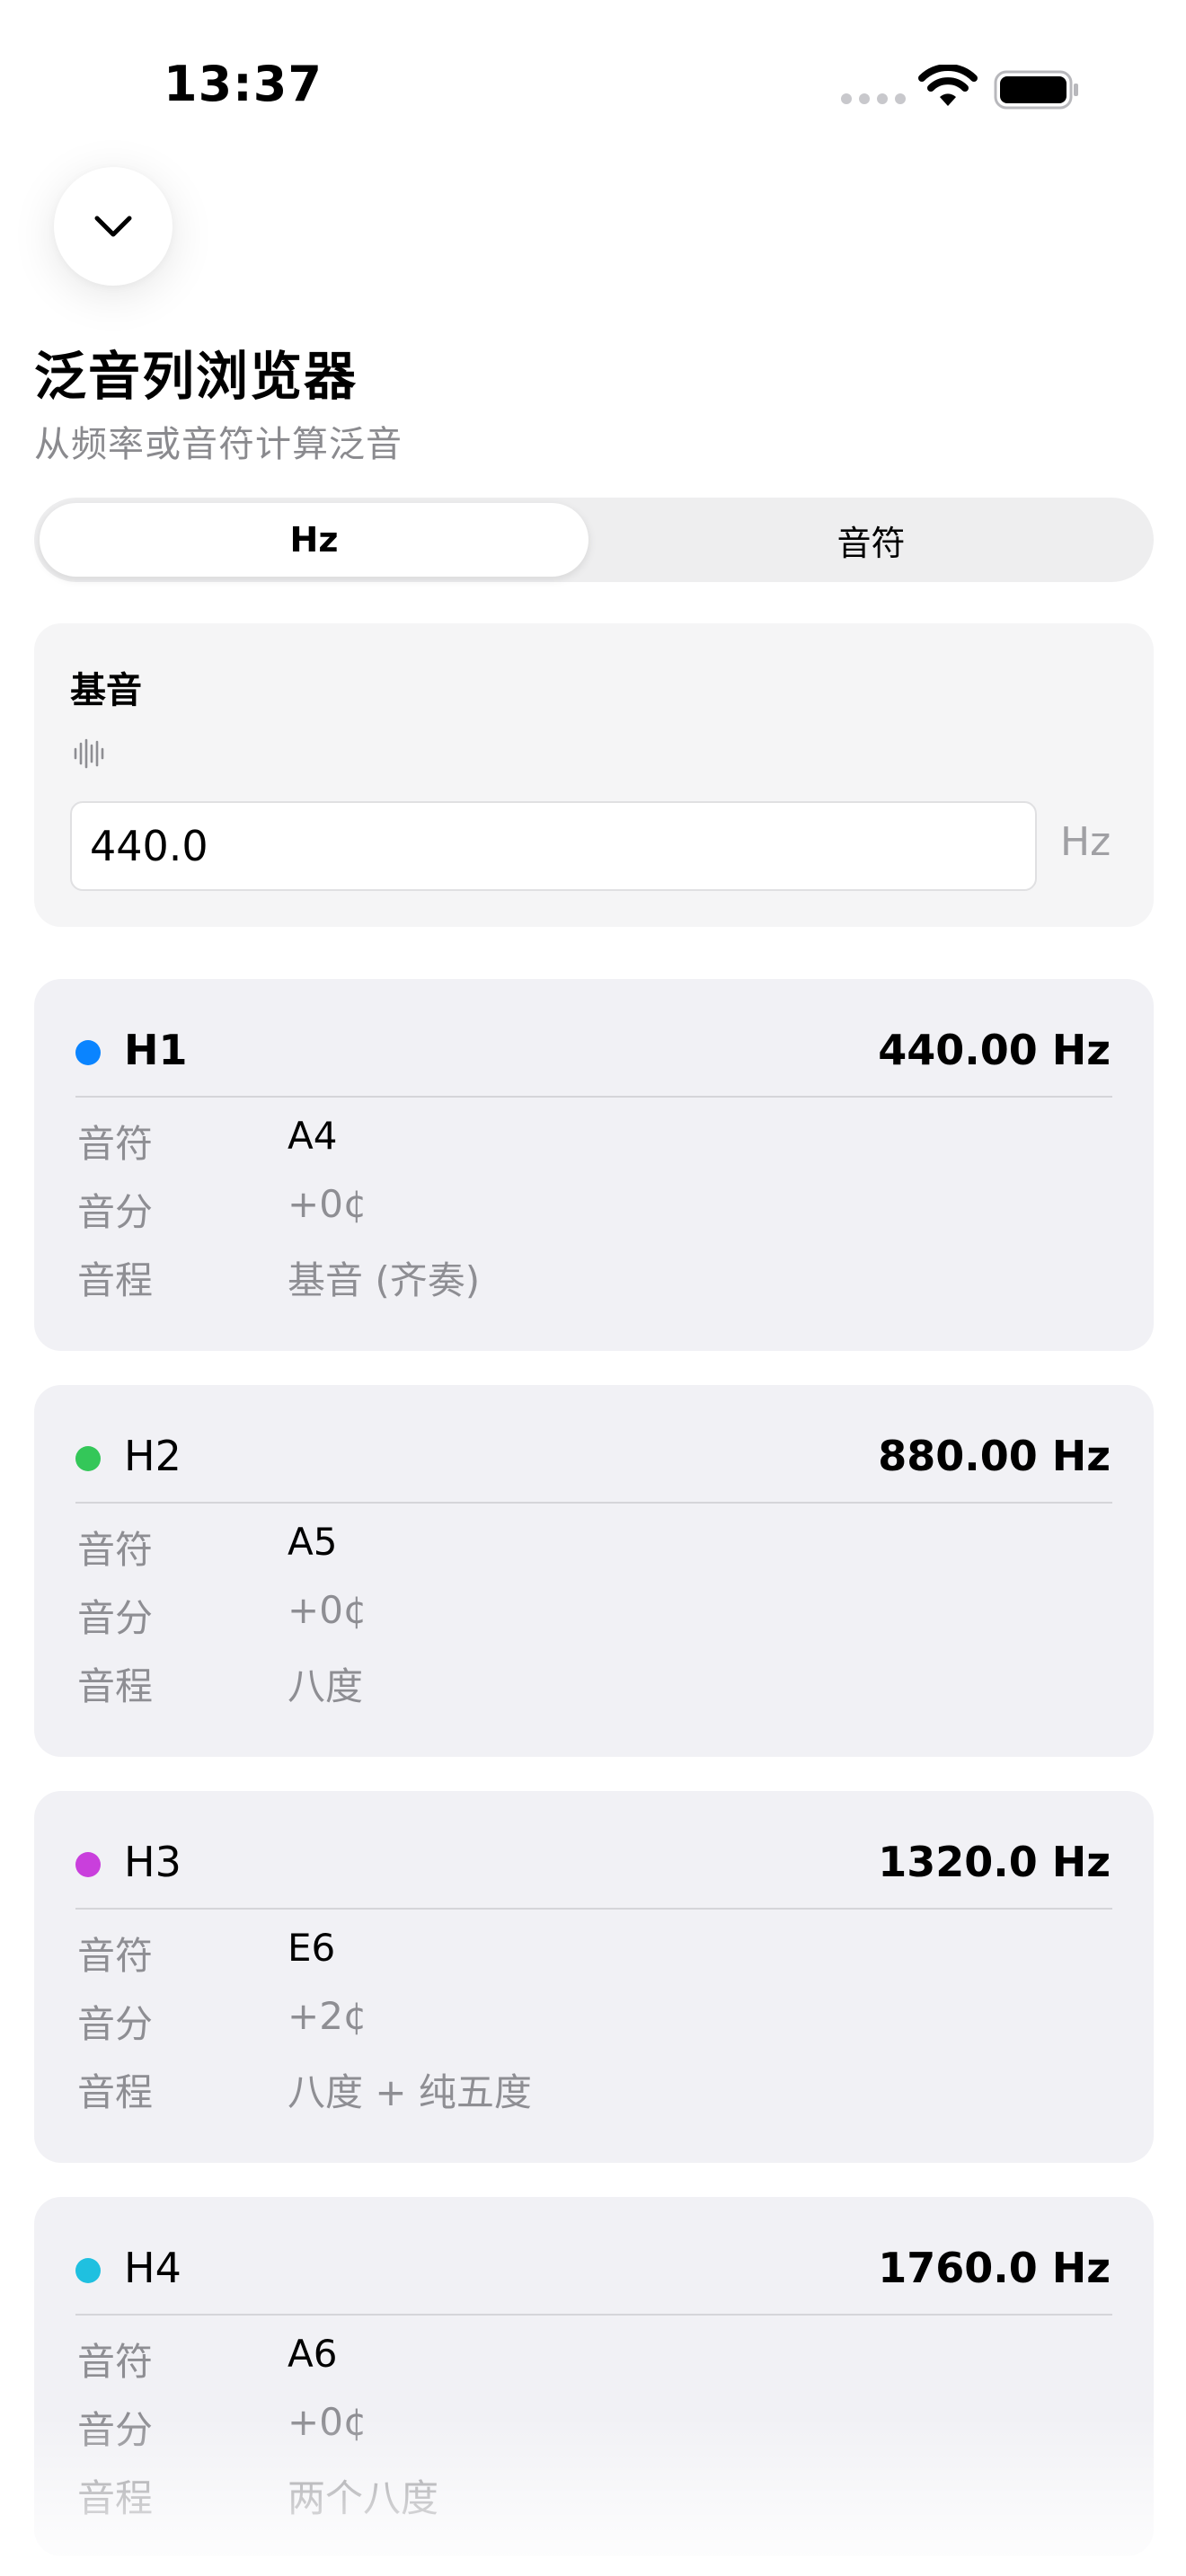 This screenshot has height=2576, width=1186. I want to click on harmonic-frequency: 1760.0 Hz, so click(994, 2268).